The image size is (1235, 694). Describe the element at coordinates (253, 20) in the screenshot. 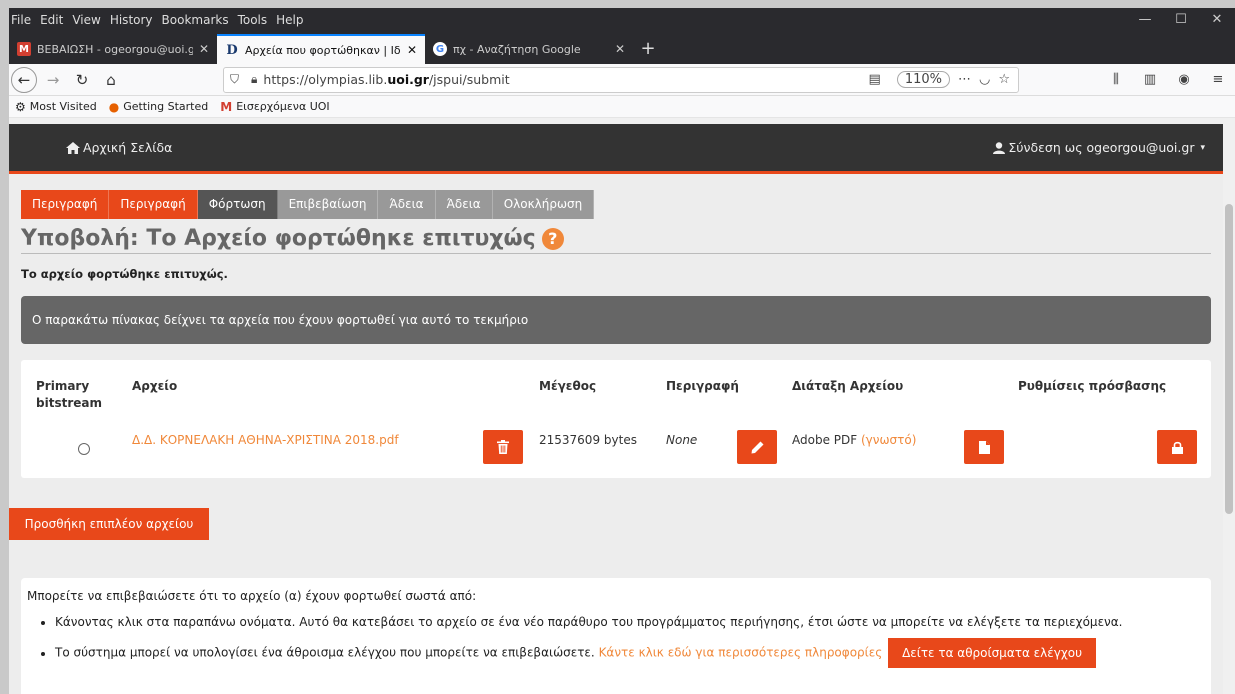

I see `menu-tools: Tools` at that location.